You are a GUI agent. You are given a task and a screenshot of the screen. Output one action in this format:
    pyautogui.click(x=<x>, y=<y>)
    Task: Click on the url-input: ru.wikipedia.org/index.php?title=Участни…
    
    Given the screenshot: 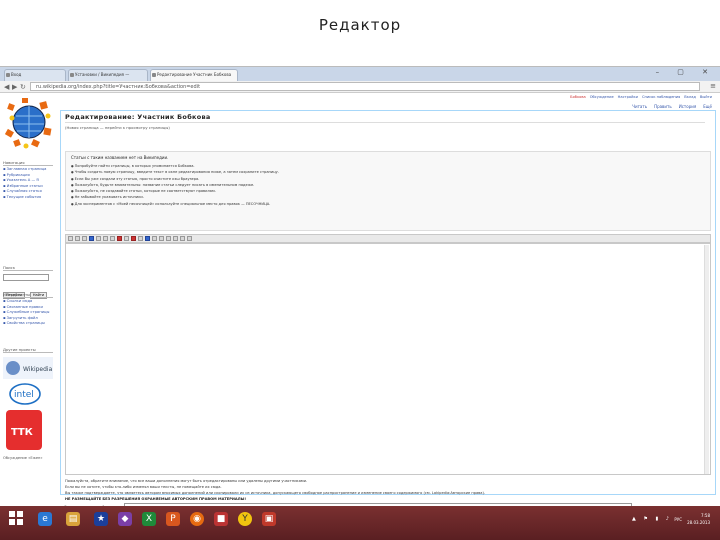 What is the action you would take?
    pyautogui.click(x=365, y=86)
    